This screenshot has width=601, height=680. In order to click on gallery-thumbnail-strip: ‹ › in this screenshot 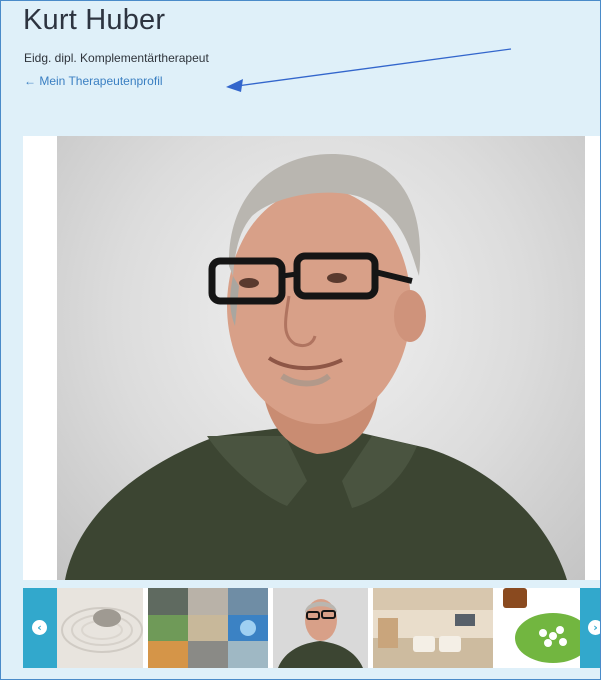, I will do `click(311, 628)`.